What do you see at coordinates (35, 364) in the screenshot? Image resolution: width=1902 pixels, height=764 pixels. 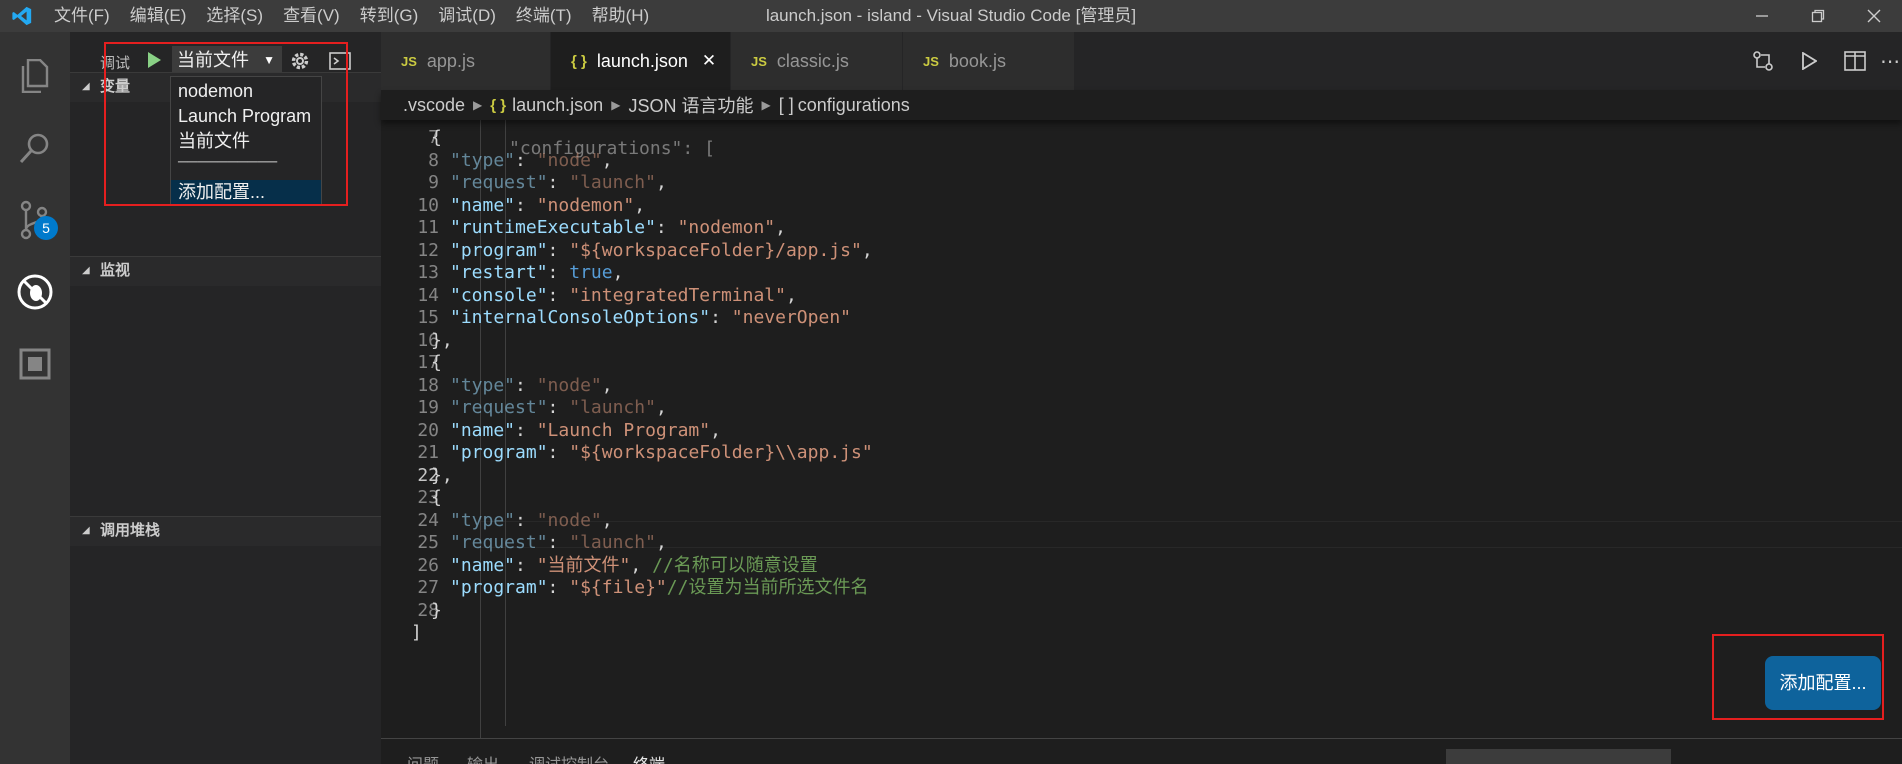 I see `extensions-icon` at bounding box center [35, 364].